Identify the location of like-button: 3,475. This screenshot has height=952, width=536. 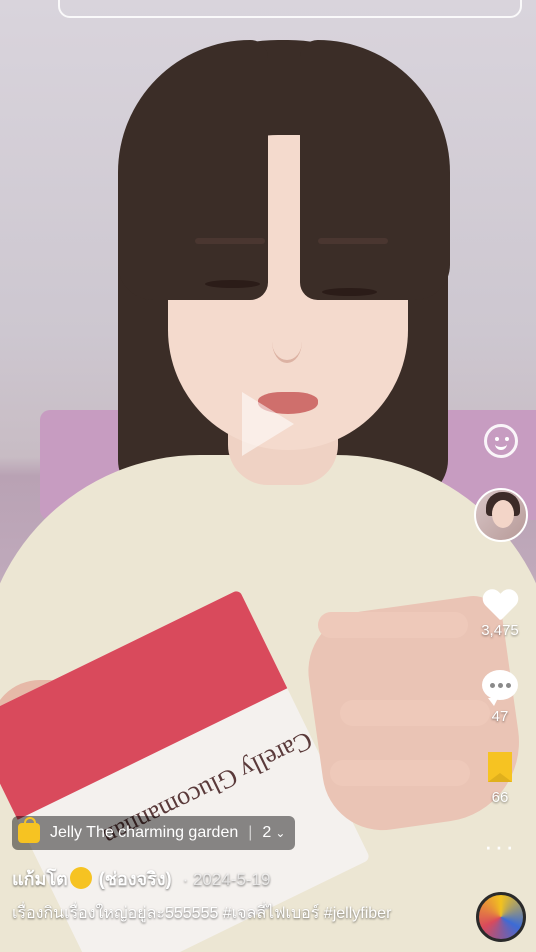
(500, 614).